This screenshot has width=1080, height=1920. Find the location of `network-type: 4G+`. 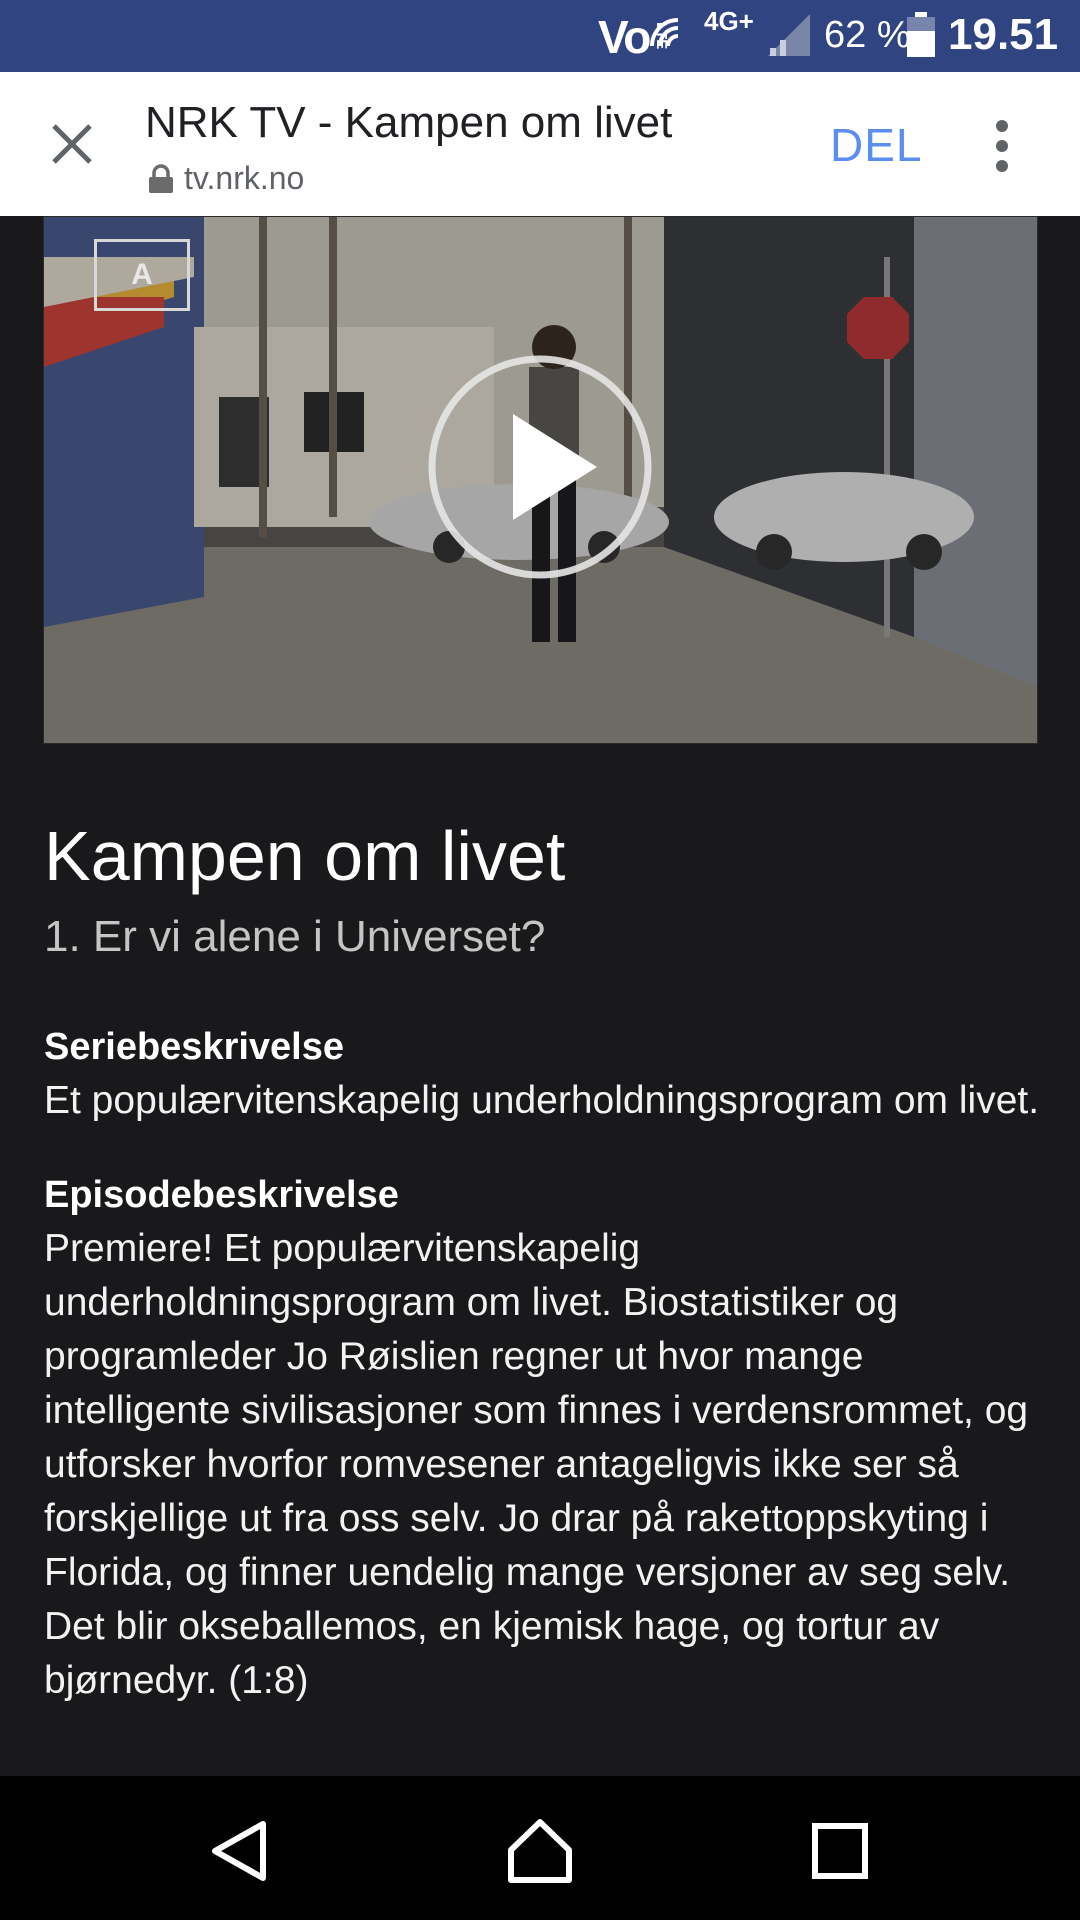

network-type: 4G+ is located at coordinates (729, 21).